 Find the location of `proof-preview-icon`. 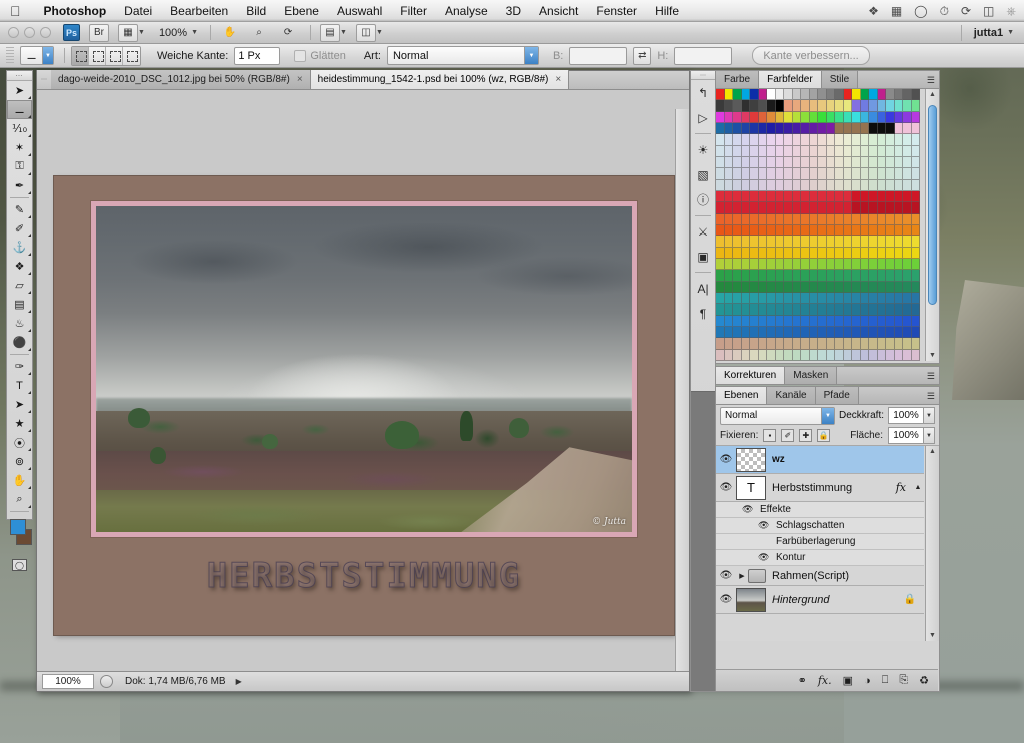

proof-preview-icon is located at coordinates (106, 681).